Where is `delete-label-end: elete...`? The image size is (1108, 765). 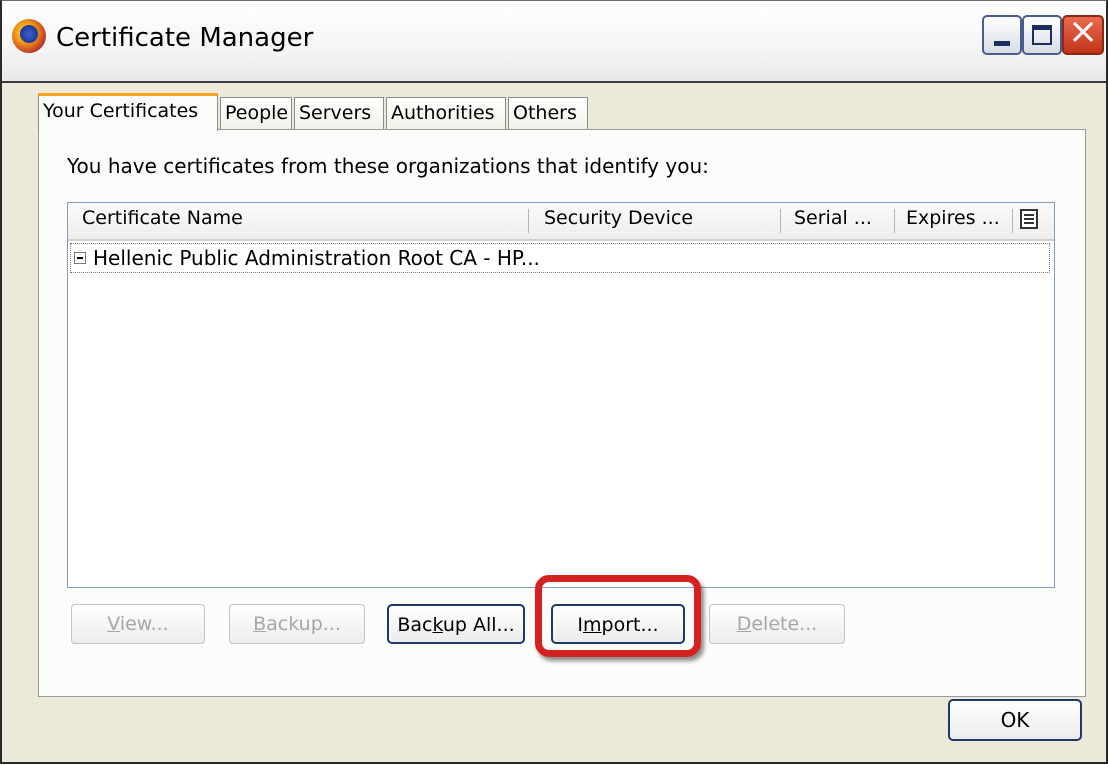
delete-label-end: elete... is located at coordinates (784, 624).